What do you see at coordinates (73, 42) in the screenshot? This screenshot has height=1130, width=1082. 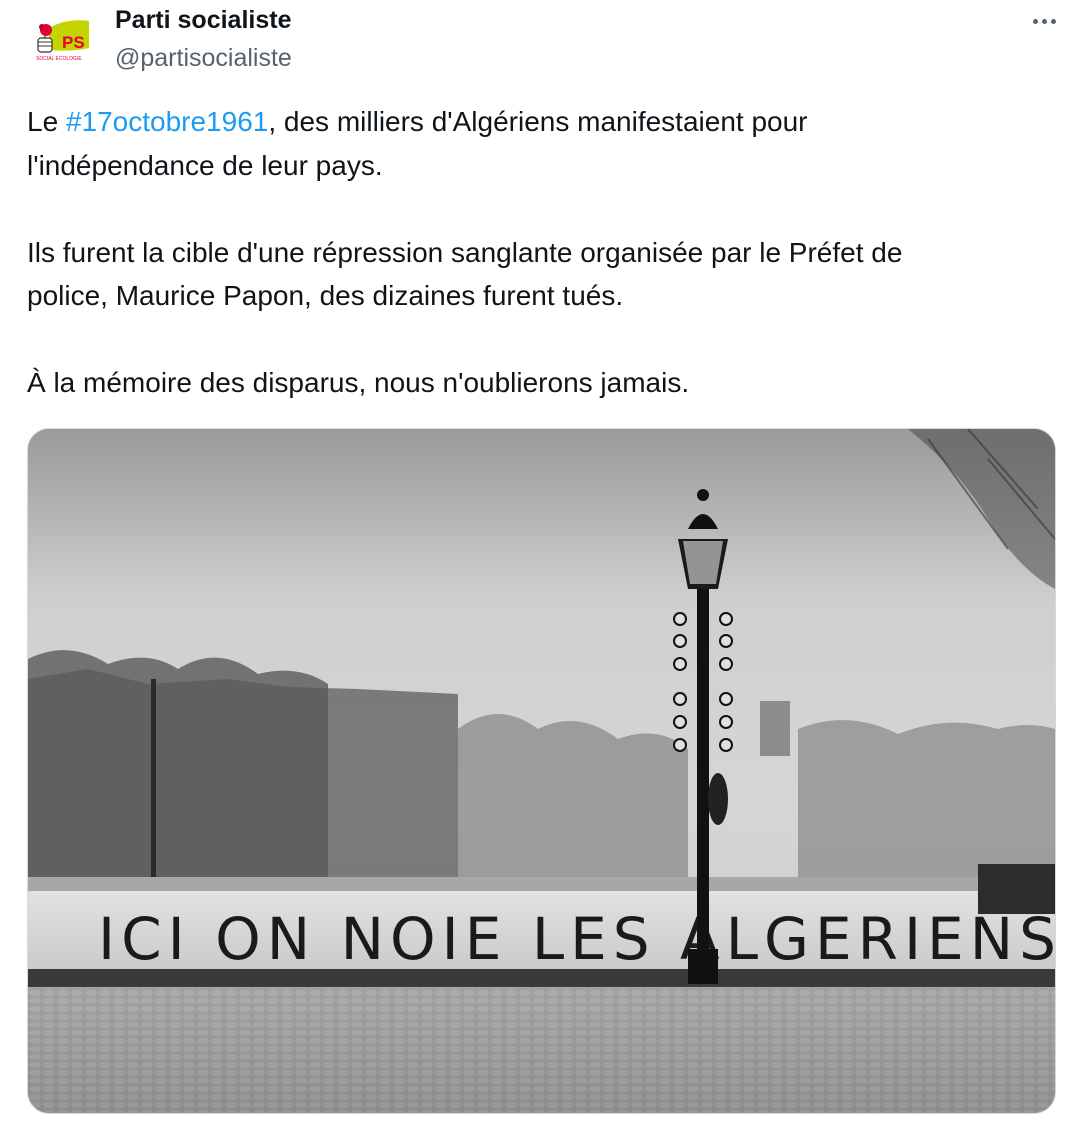 I see `avatar-logo-letters: PS` at bounding box center [73, 42].